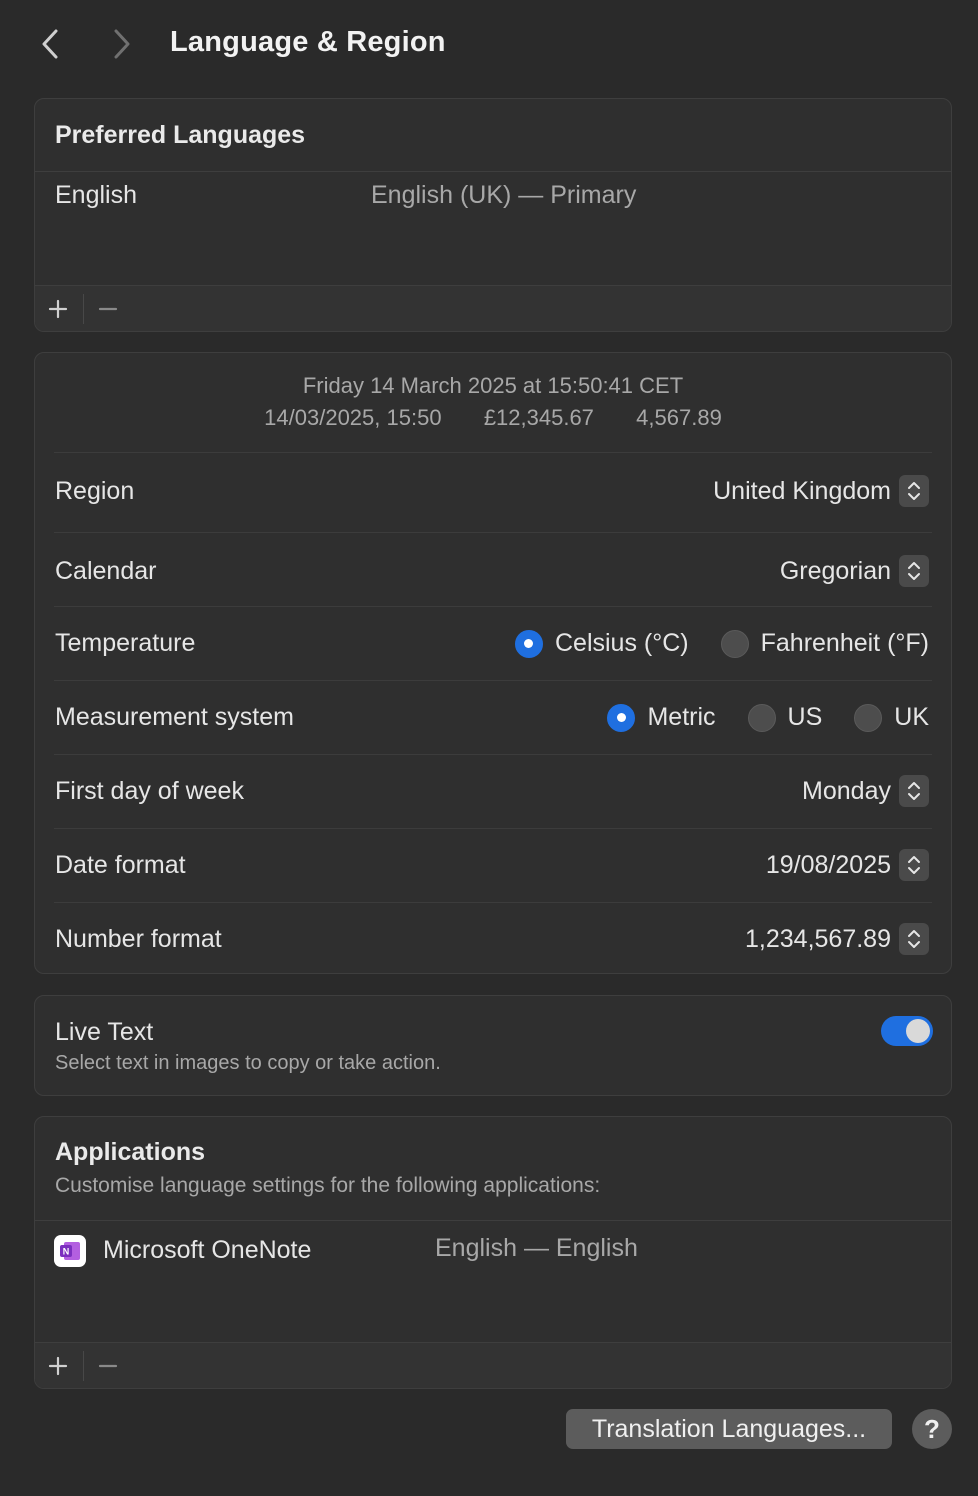 The height and width of the screenshot is (1496, 978). I want to click on back-button, so click(50, 44).